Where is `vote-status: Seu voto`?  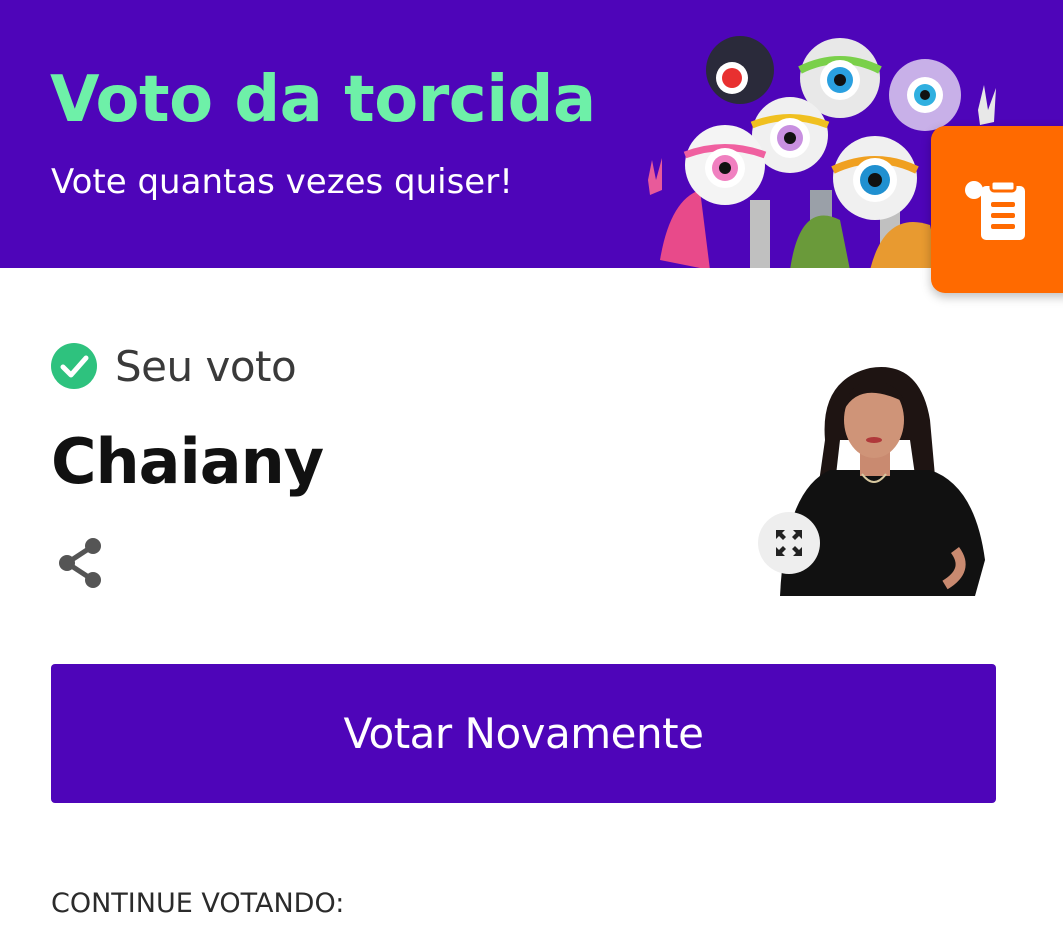
vote-status: Seu voto is located at coordinates (174, 366).